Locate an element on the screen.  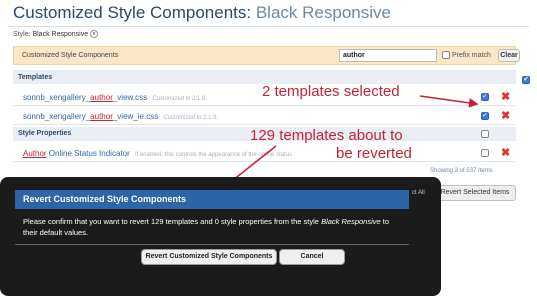
prefix-match-checkbox is located at coordinates (446, 55).